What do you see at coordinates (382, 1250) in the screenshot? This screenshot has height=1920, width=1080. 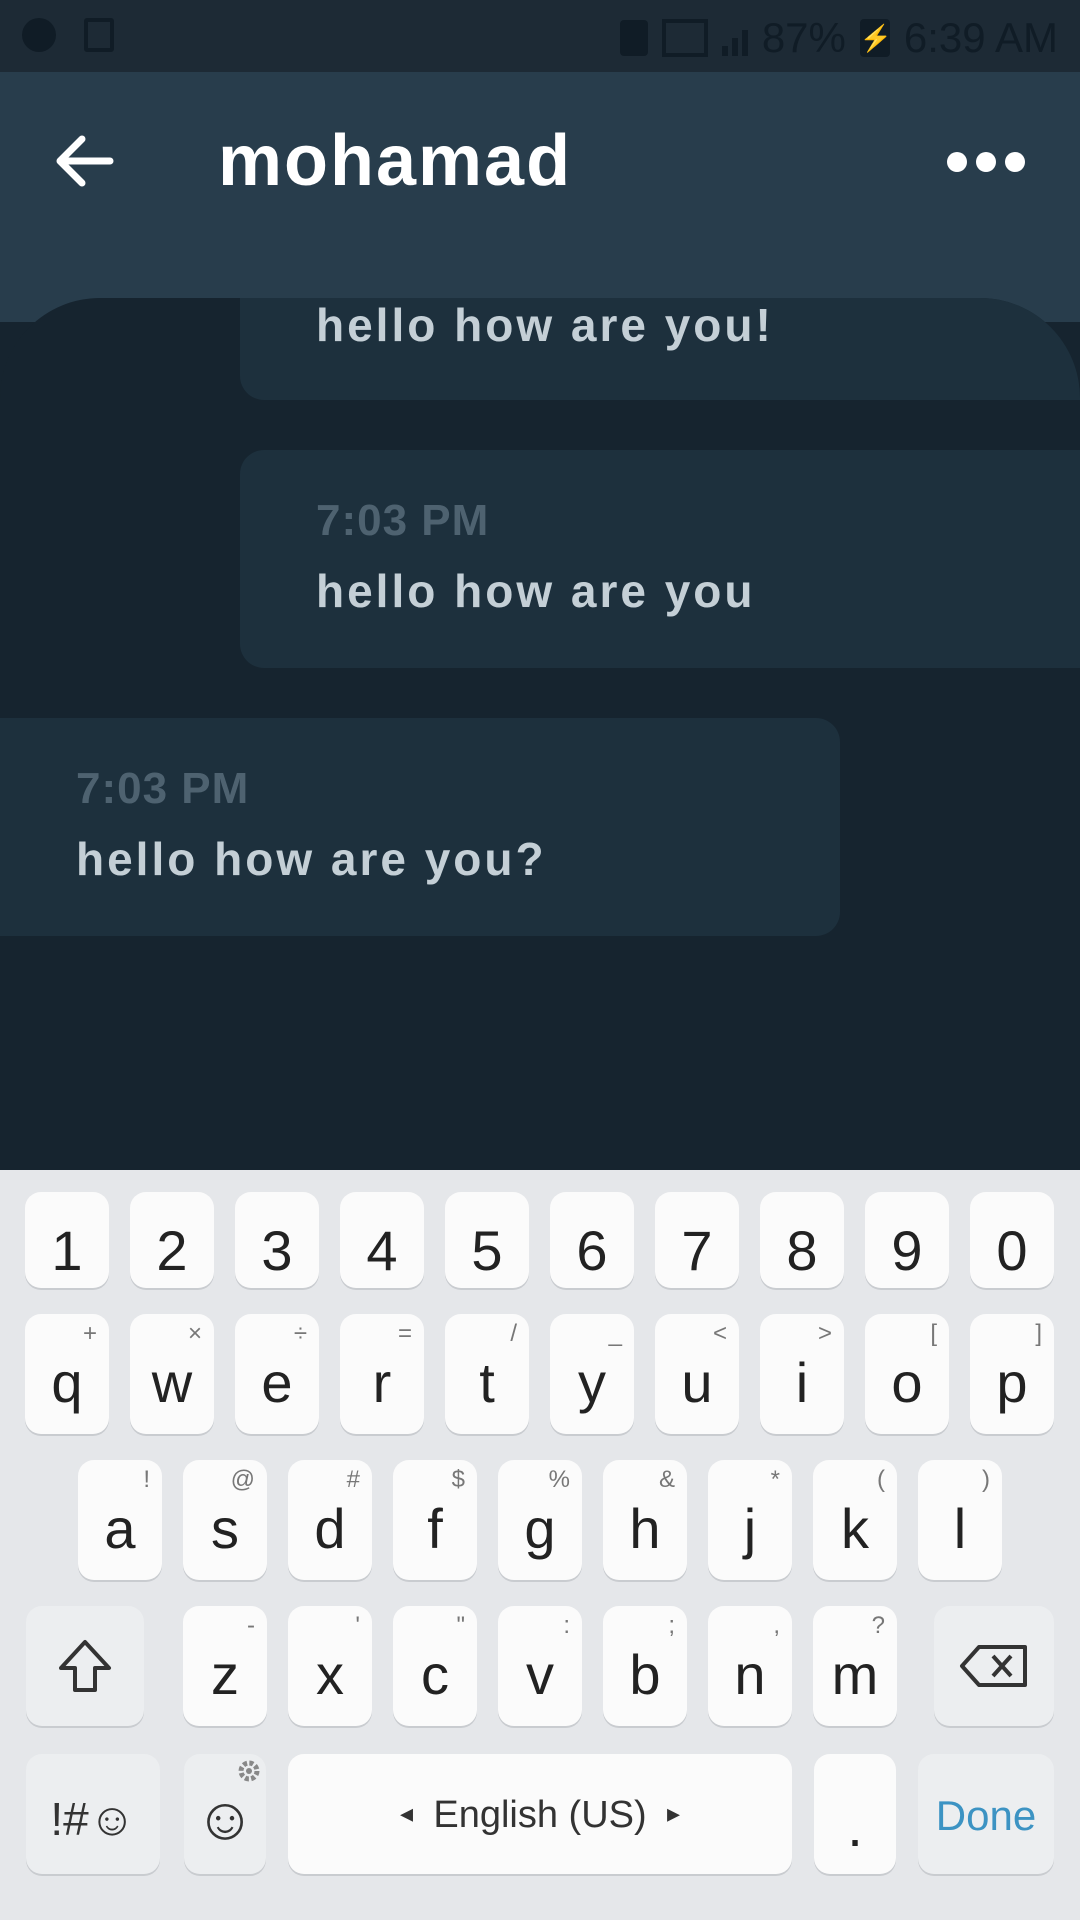 I see `key-label: 4` at bounding box center [382, 1250].